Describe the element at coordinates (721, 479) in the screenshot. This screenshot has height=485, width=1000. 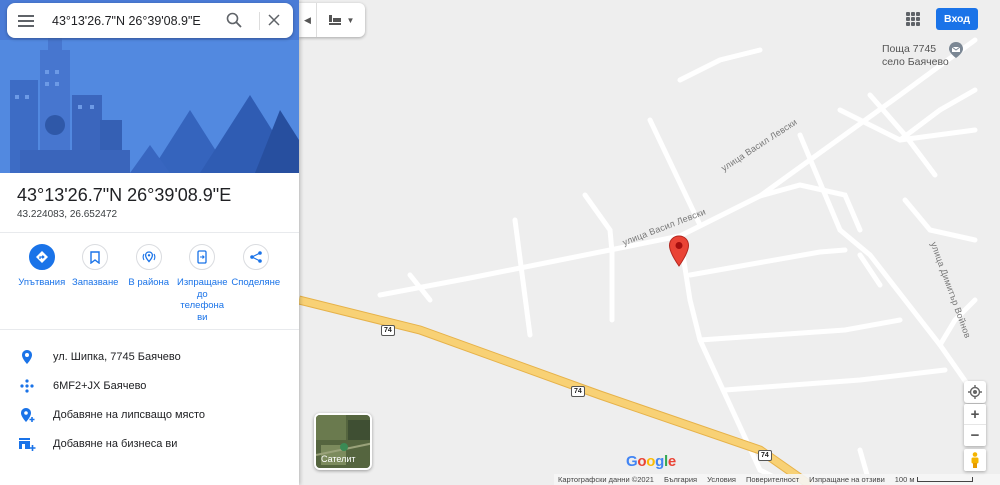
I see `terms-link: Условия` at that location.